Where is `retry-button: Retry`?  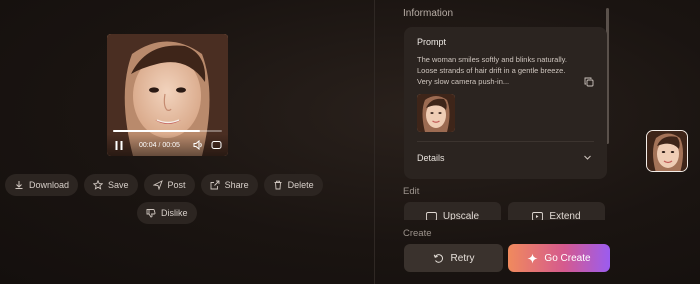 retry-button: Retry is located at coordinates (453, 258).